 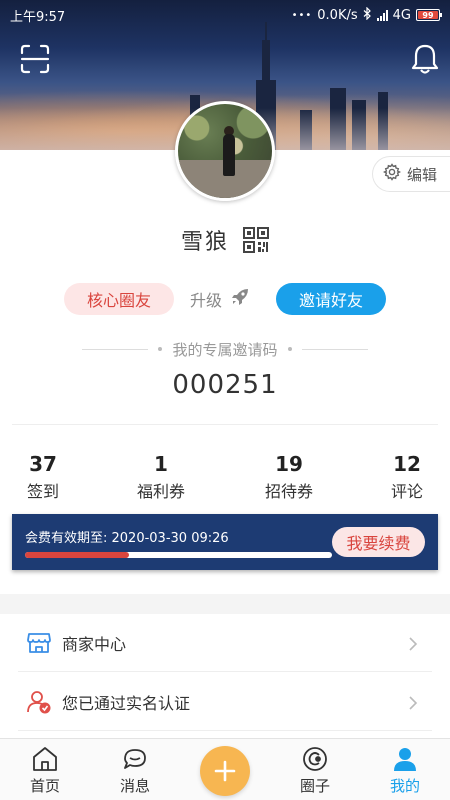 What do you see at coordinates (204, 242) in the screenshot?
I see `user-name: 雪狼` at bounding box center [204, 242].